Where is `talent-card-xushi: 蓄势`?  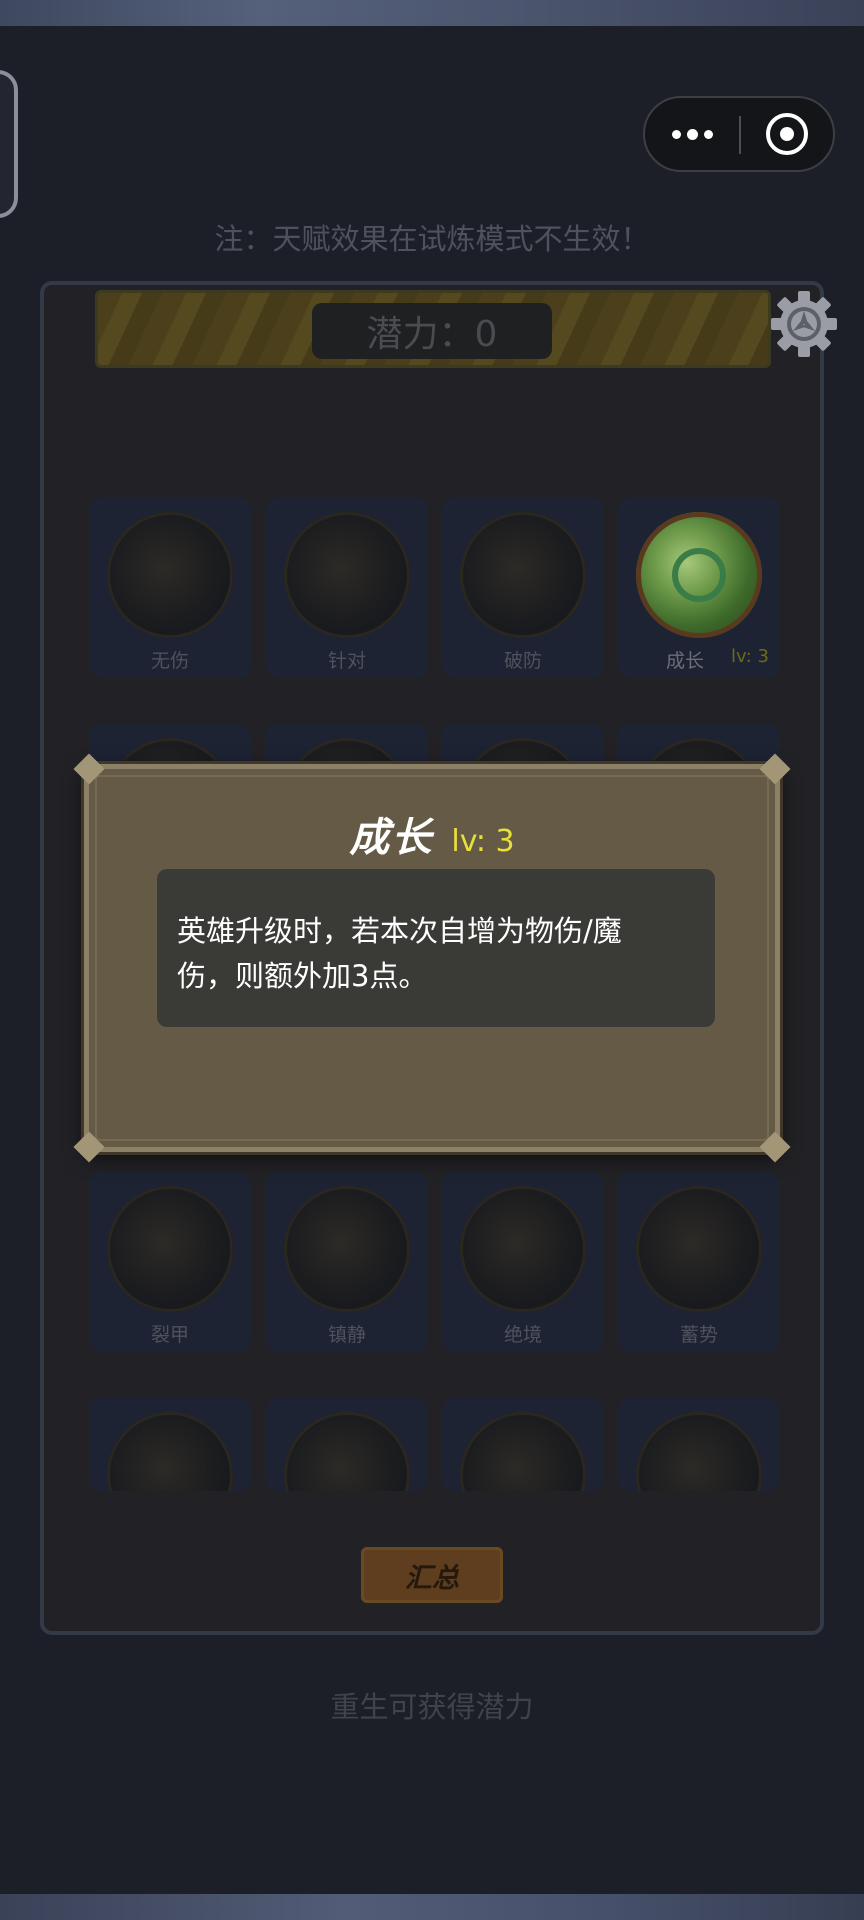
talent-card-xushi: 蓄势 is located at coordinates (699, 1262).